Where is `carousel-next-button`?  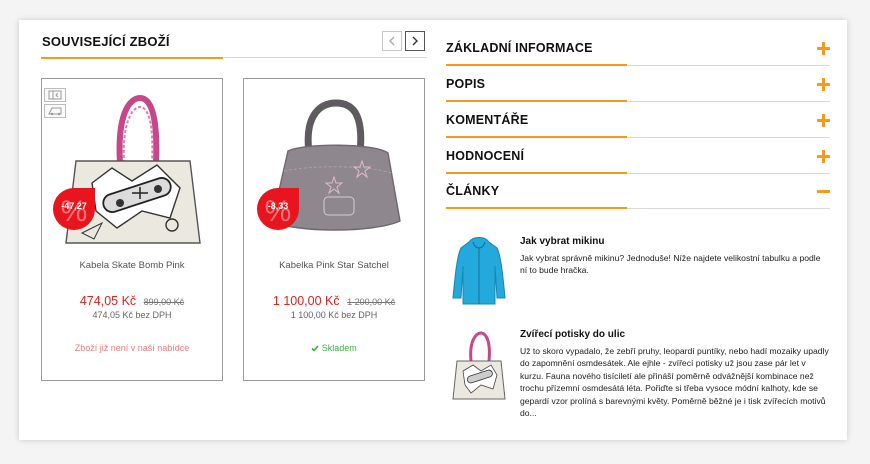
carousel-next-button is located at coordinates (415, 41).